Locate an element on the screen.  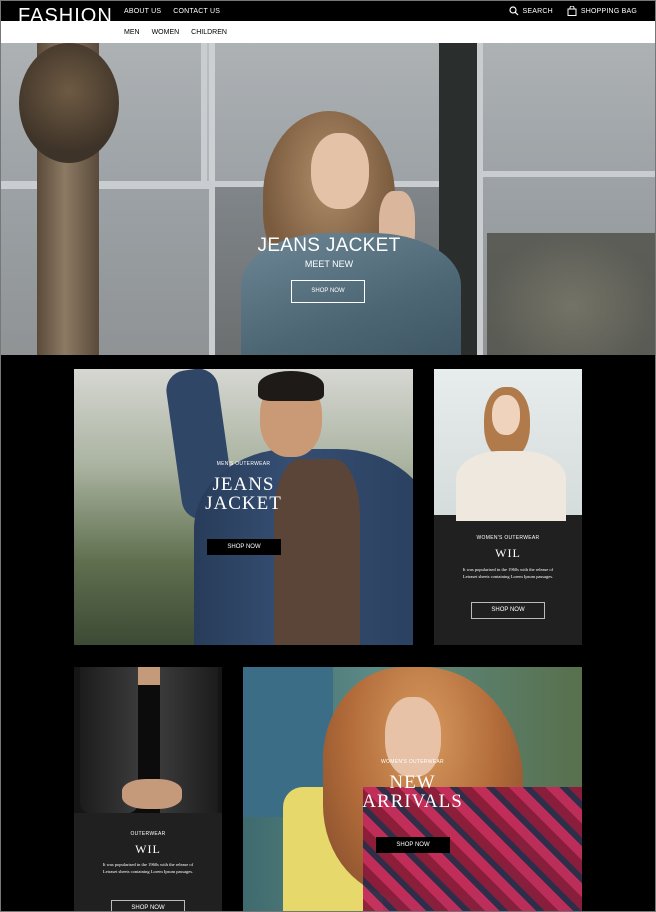
mens-card-title-line1: JEANS is located at coordinates (243, 484).